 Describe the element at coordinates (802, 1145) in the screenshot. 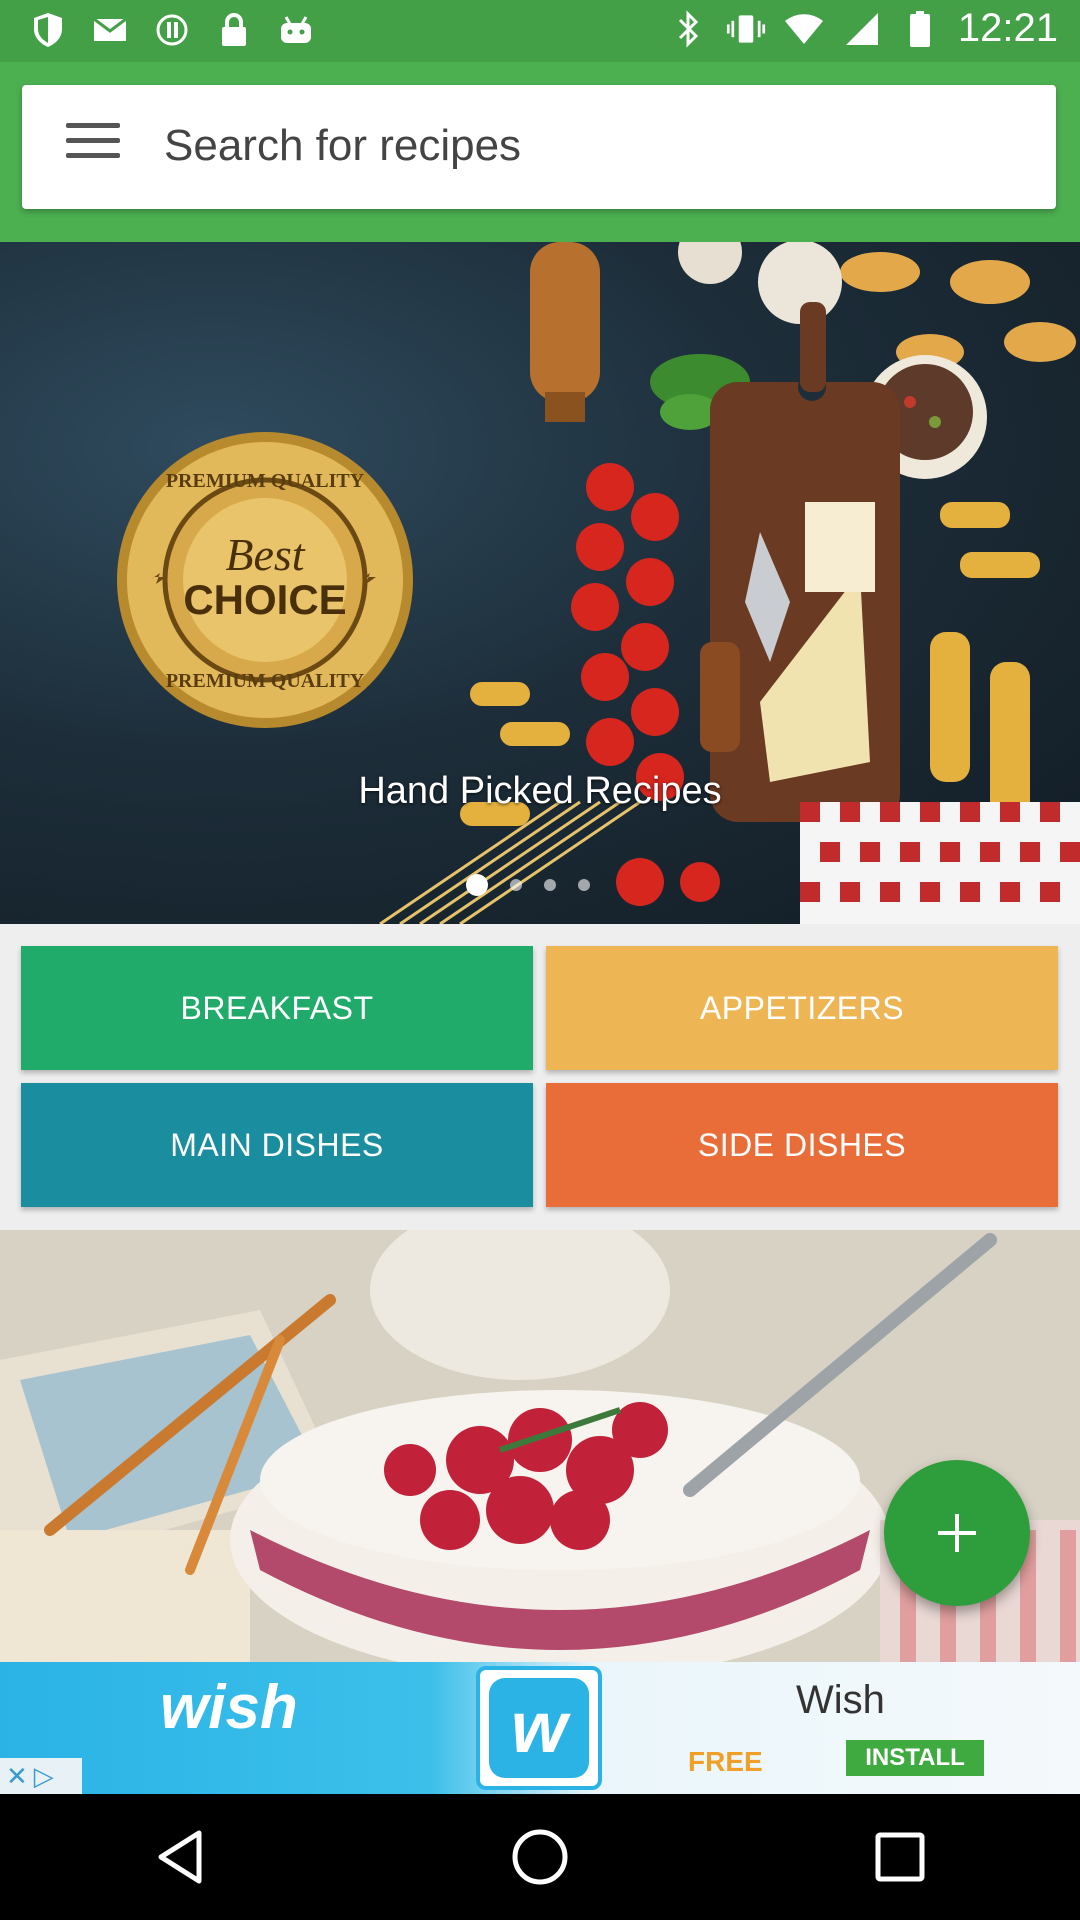

I see `side-dishes-button: SIDE DISHES` at that location.